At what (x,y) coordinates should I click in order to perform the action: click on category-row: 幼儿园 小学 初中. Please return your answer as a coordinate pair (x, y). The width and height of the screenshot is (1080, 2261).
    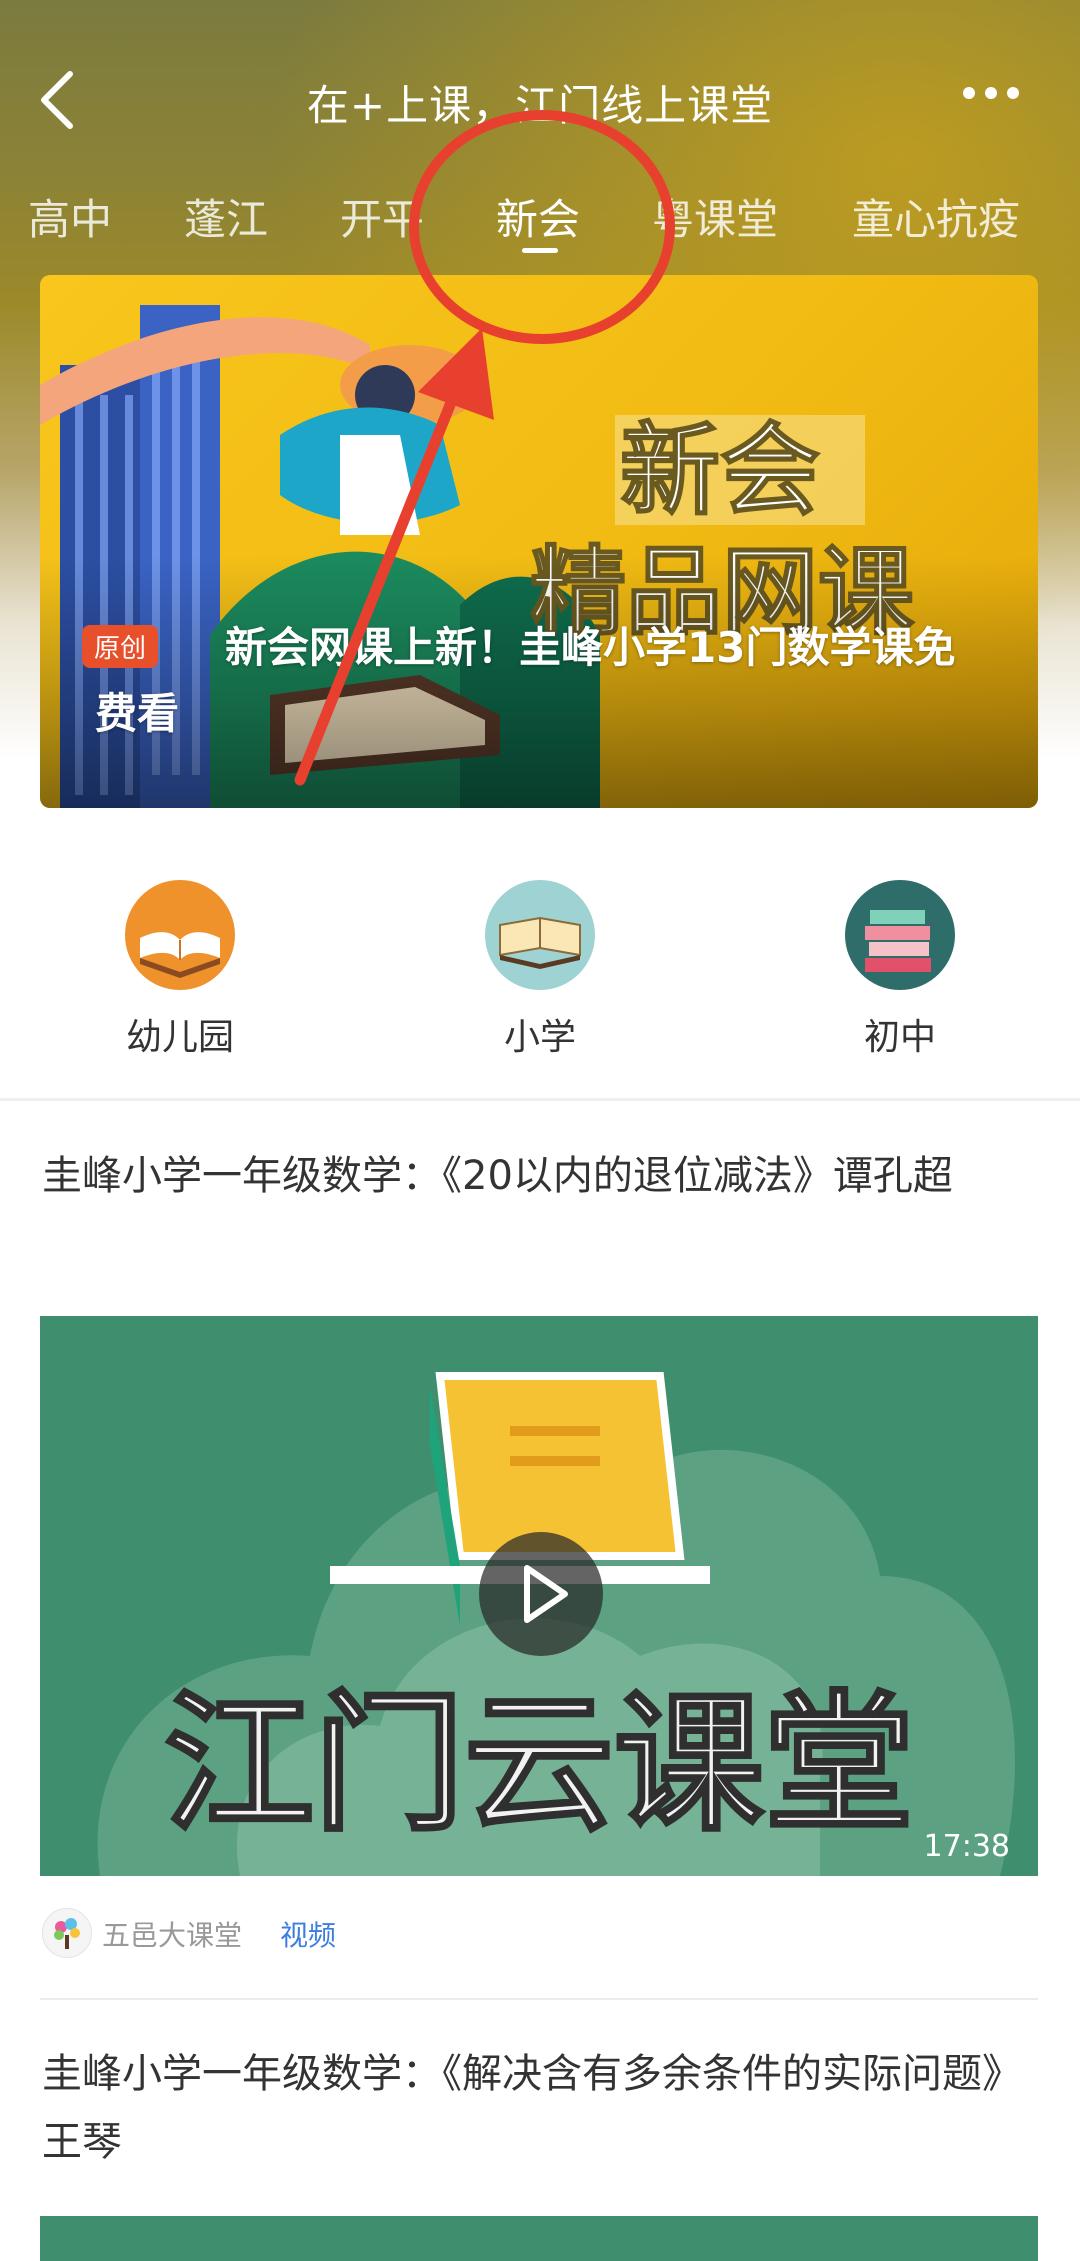
    Looking at the image, I should click on (540, 980).